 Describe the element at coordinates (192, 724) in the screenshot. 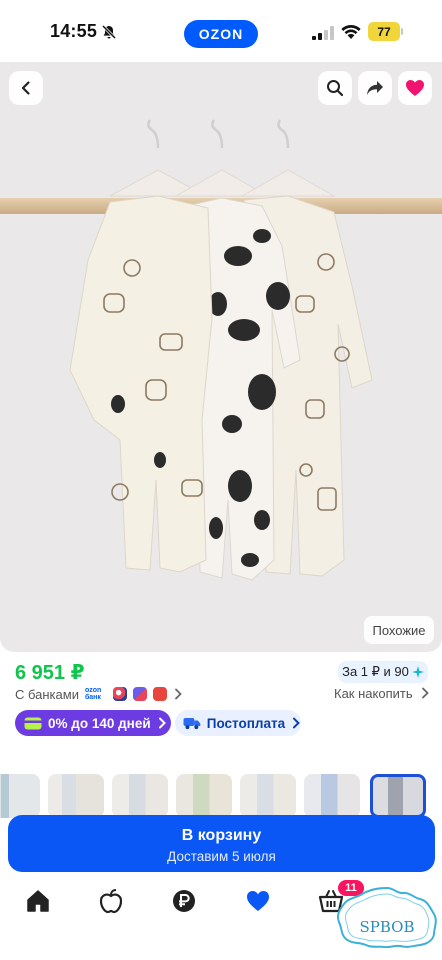

I see `delivery-truck-icon` at that location.